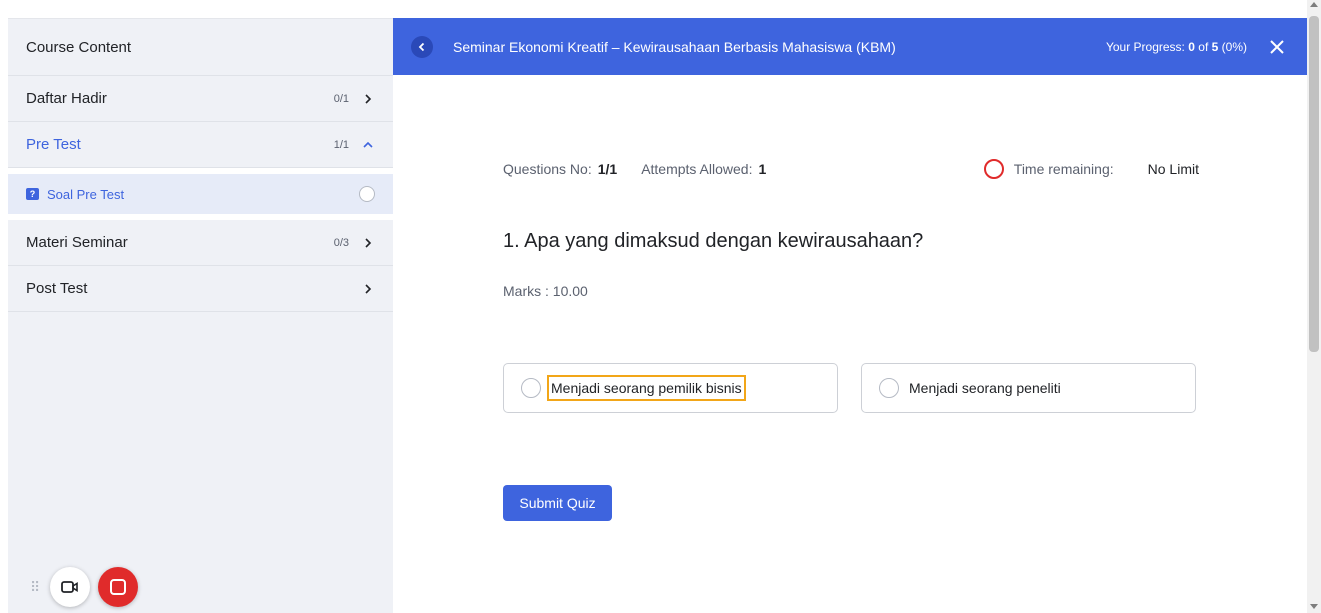 The width and height of the screenshot is (1321, 613). What do you see at coordinates (341, 242) in the screenshot?
I see `sidebar-item-count: 0/3` at bounding box center [341, 242].